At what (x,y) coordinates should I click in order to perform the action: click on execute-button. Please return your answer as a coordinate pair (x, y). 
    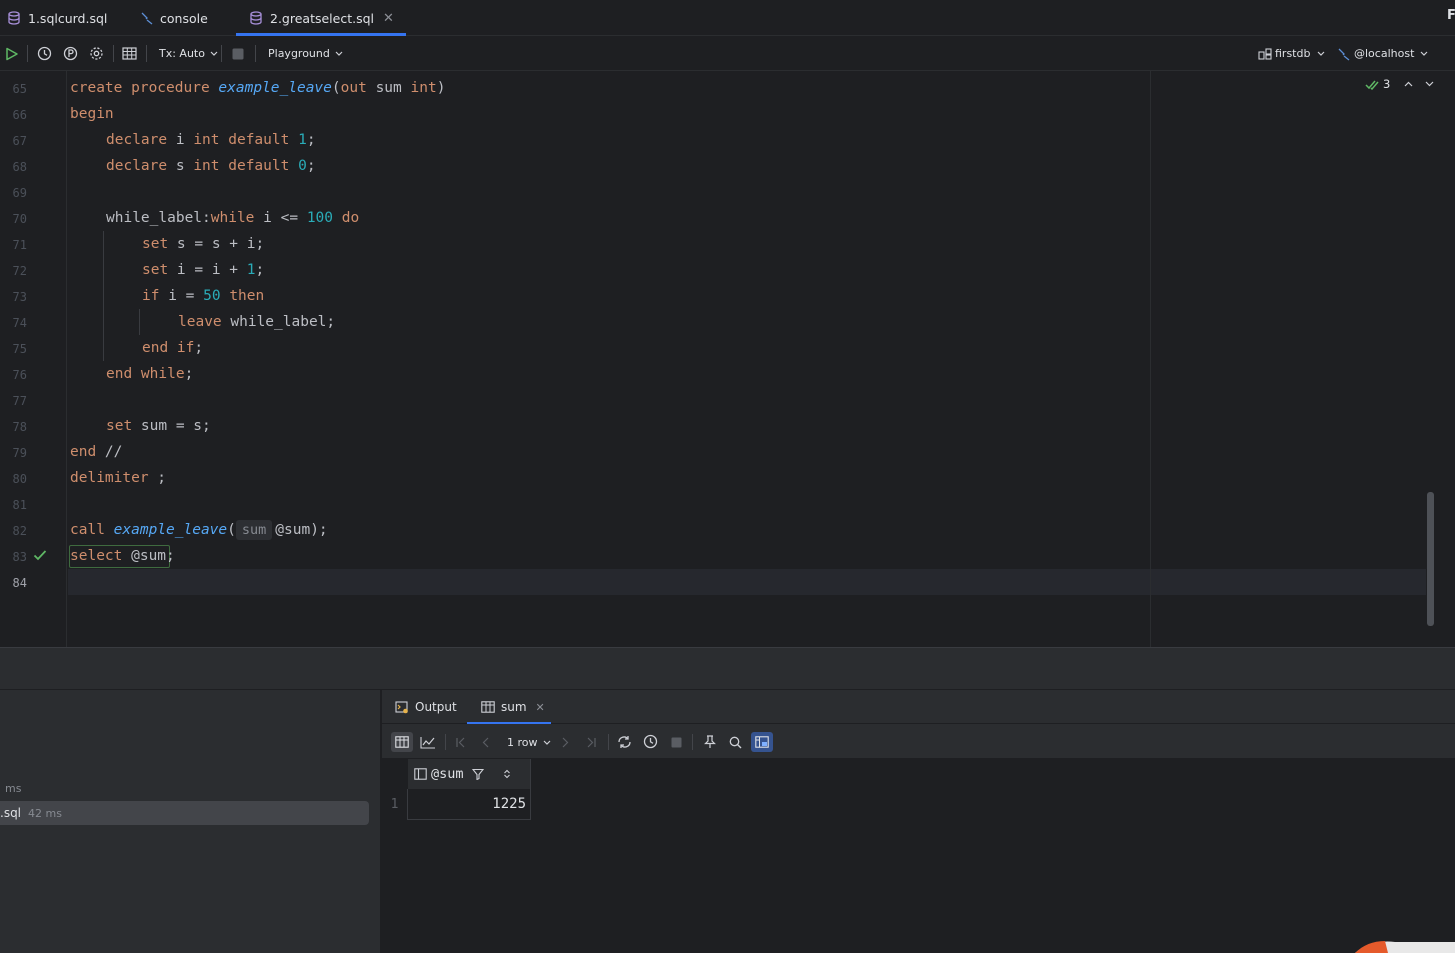
    Looking at the image, I should click on (12, 53).